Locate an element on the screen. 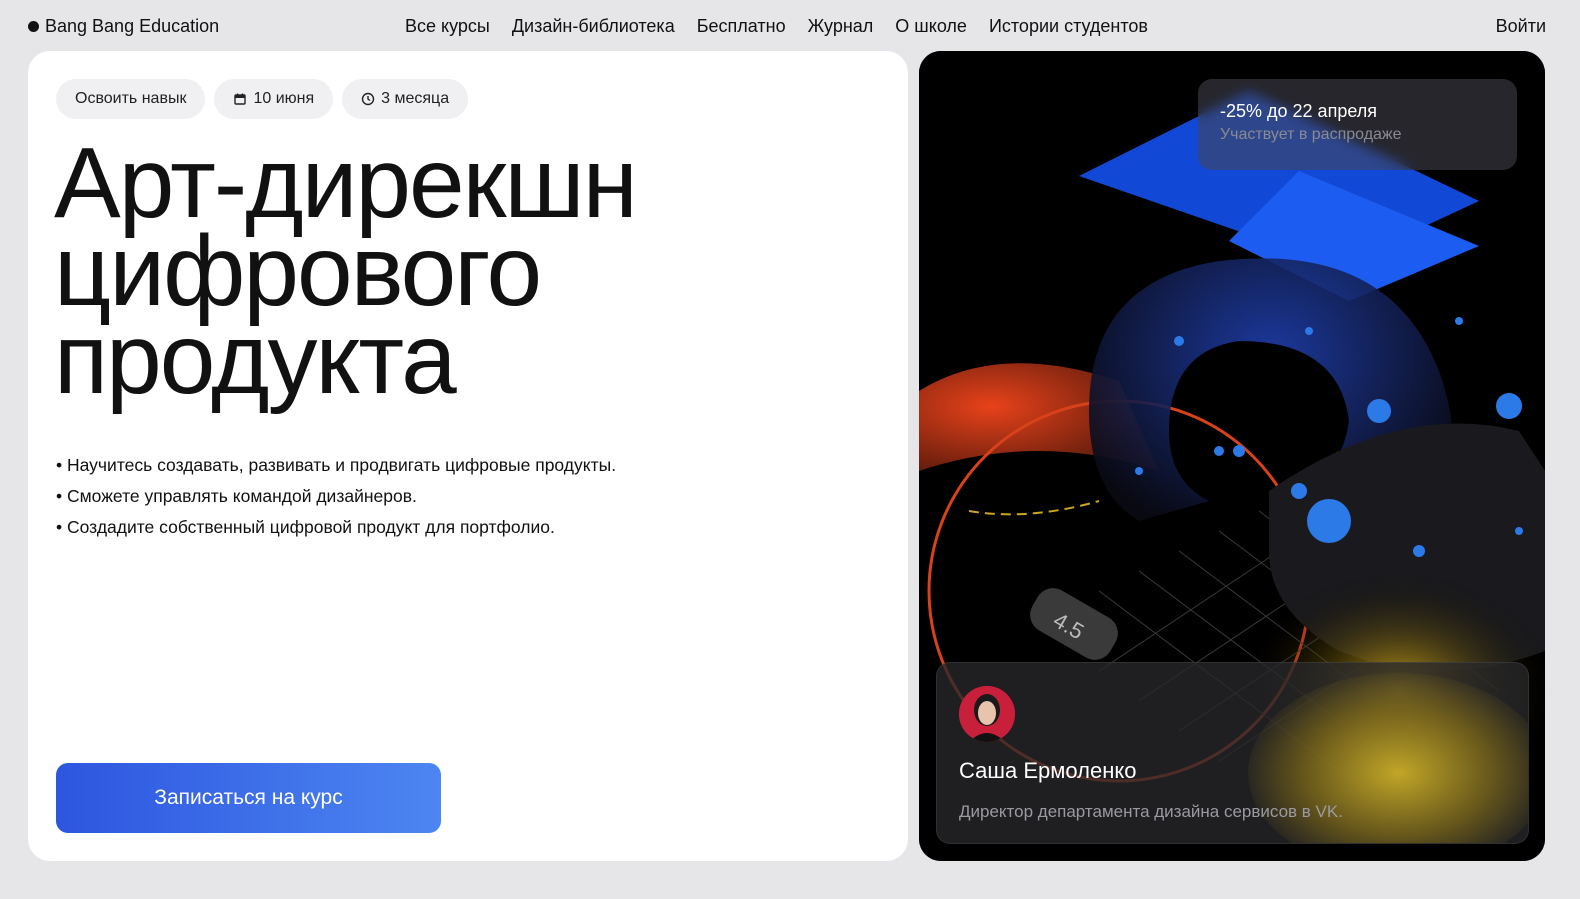  logo-text: Bang Bang Education is located at coordinates (132, 26).